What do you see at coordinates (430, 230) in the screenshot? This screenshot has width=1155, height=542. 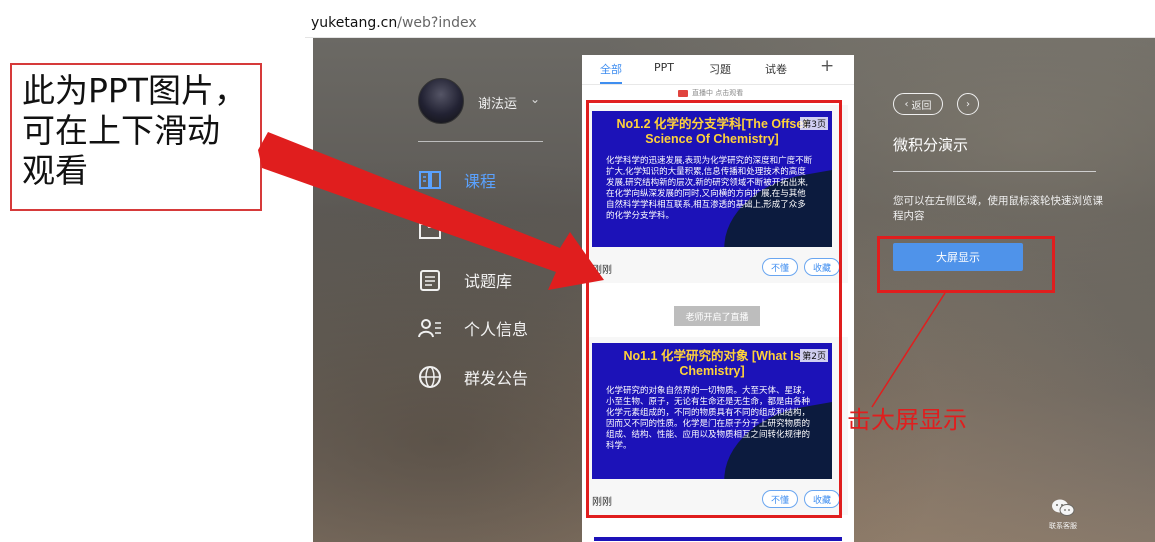 I see `folder-icon` at bounding box center [430, 230].